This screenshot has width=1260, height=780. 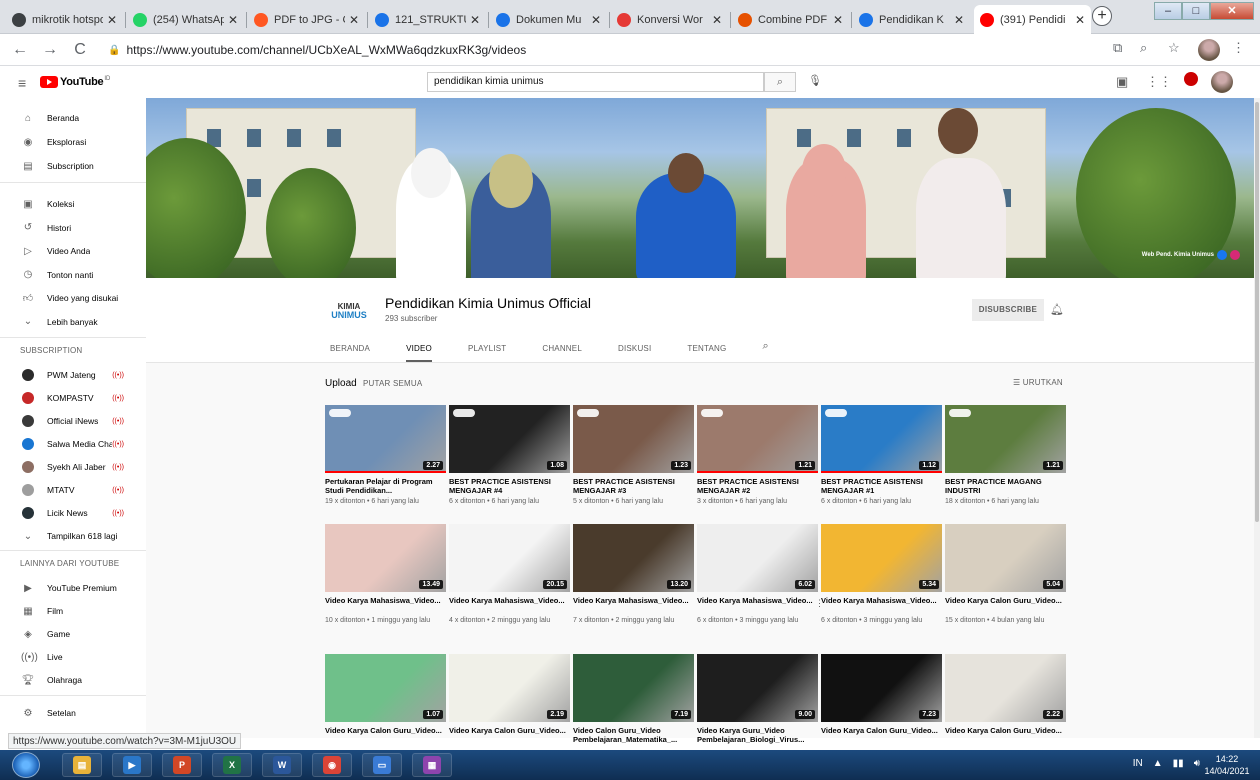 What do you see at coordinates (1191, 79) in the screenshot?
I see `notifications-icon` at bounding box center [1191, 79].